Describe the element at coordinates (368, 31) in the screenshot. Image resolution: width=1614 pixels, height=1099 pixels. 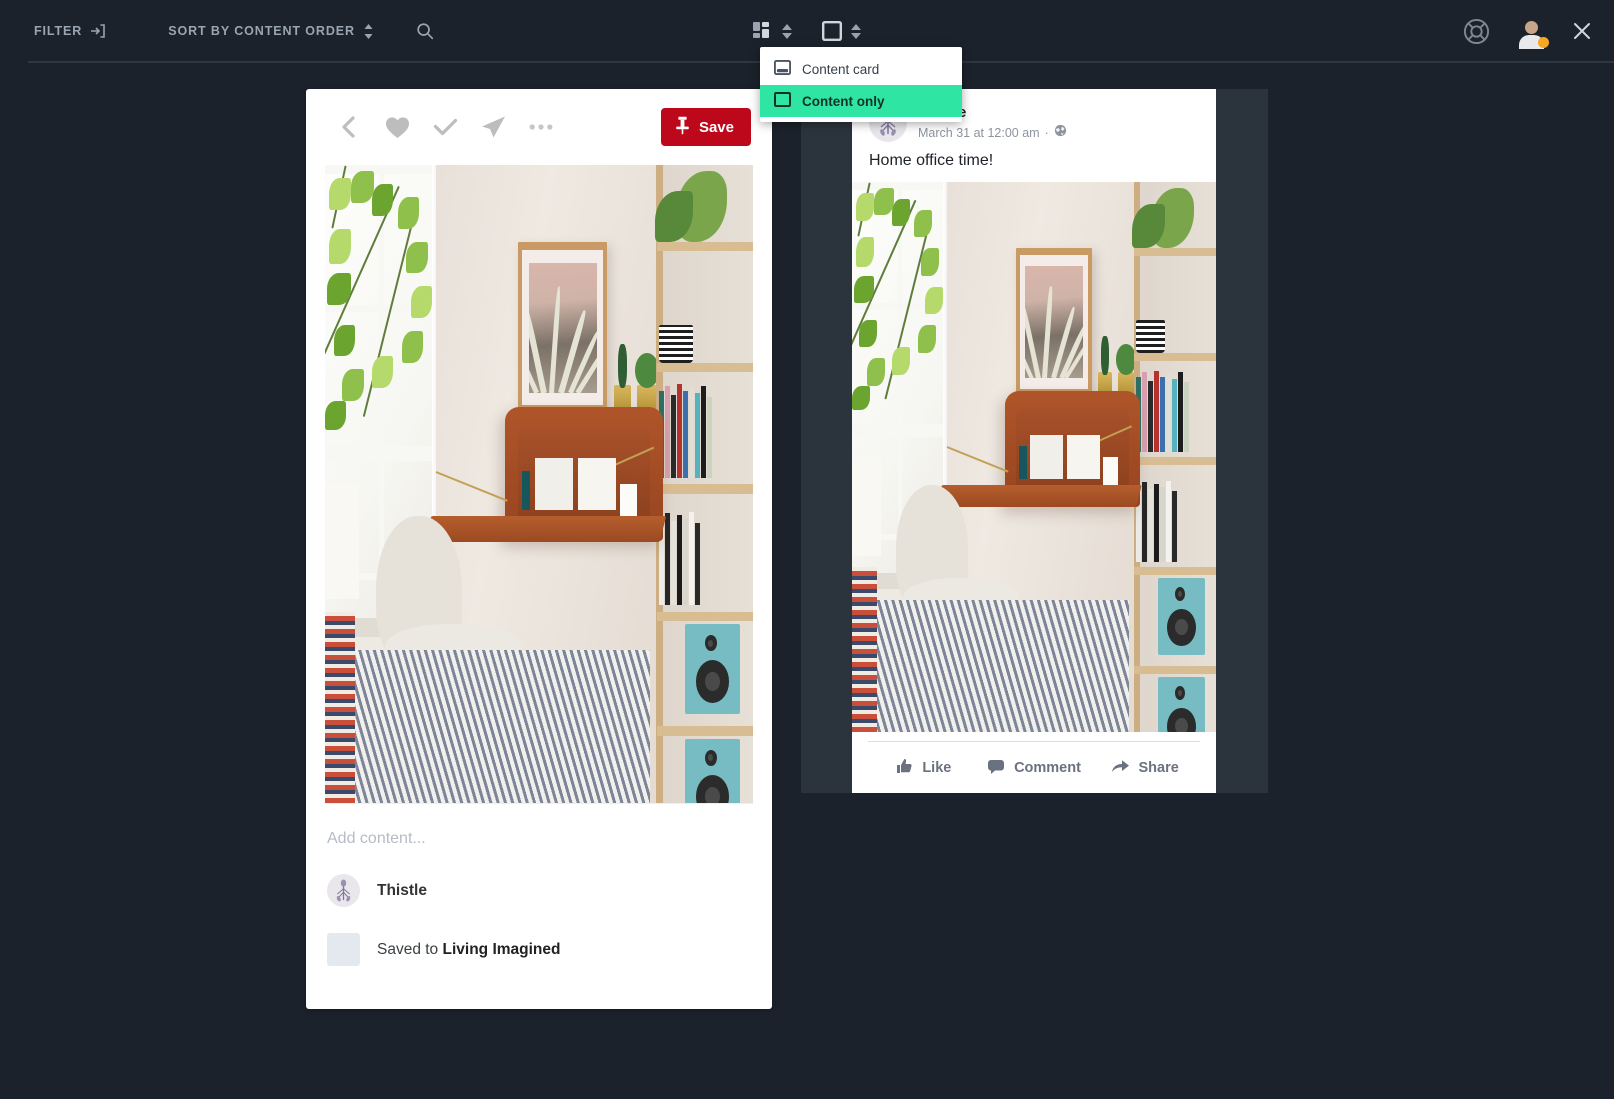
I see `sort-updown-icon` at that location.